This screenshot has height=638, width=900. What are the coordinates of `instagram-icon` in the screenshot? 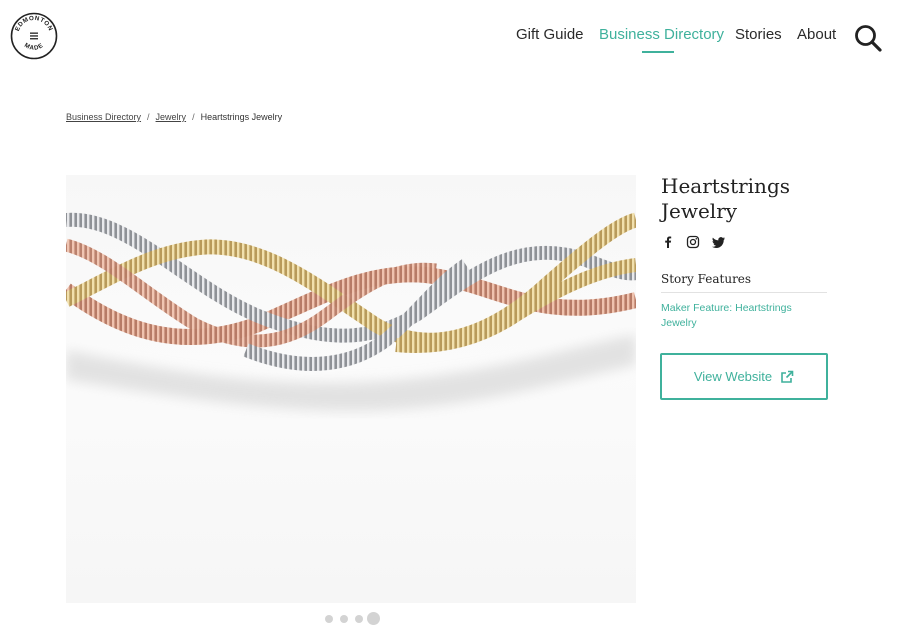 It's located at (693, 242).